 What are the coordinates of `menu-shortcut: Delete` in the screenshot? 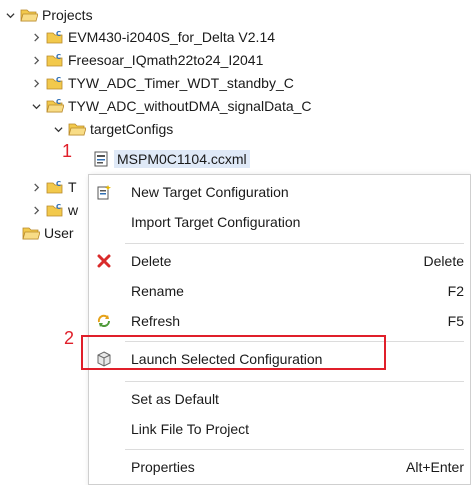 It's located at (443, 261).